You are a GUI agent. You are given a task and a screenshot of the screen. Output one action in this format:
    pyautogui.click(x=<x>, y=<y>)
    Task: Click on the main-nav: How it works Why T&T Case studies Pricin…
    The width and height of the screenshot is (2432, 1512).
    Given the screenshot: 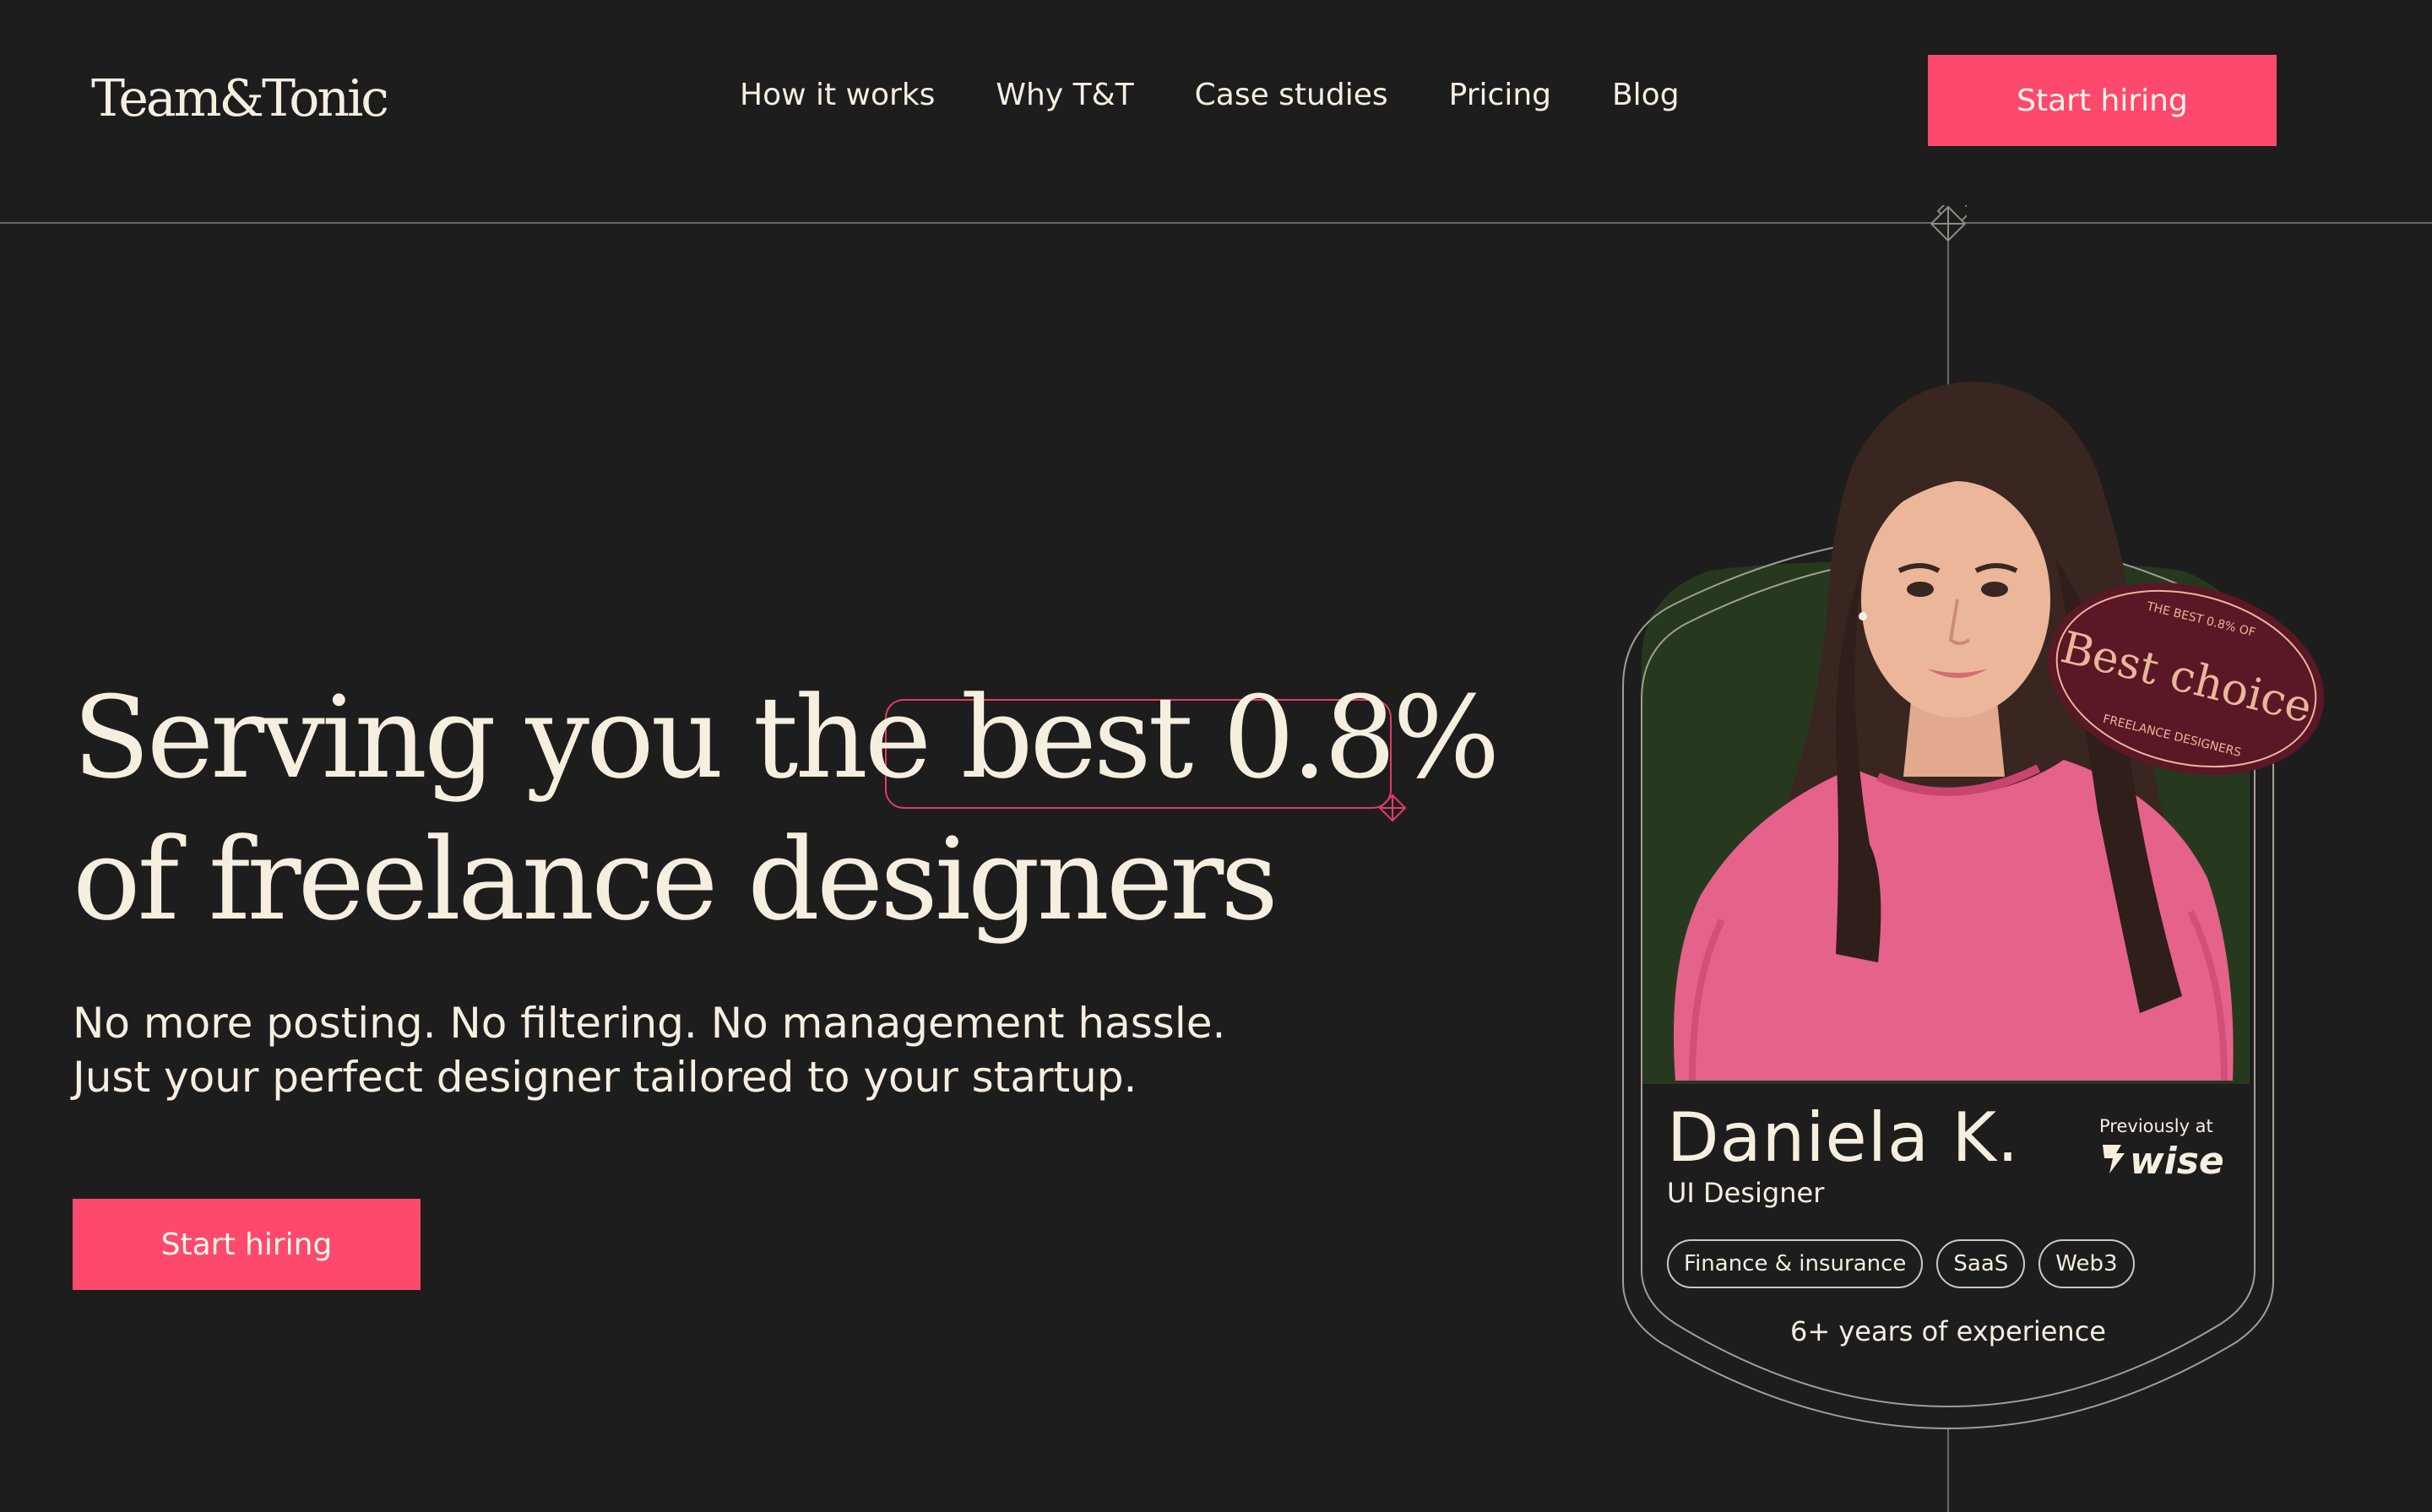 What is the action you would take?
    pyautogui.click(x=1210, y=95)
    